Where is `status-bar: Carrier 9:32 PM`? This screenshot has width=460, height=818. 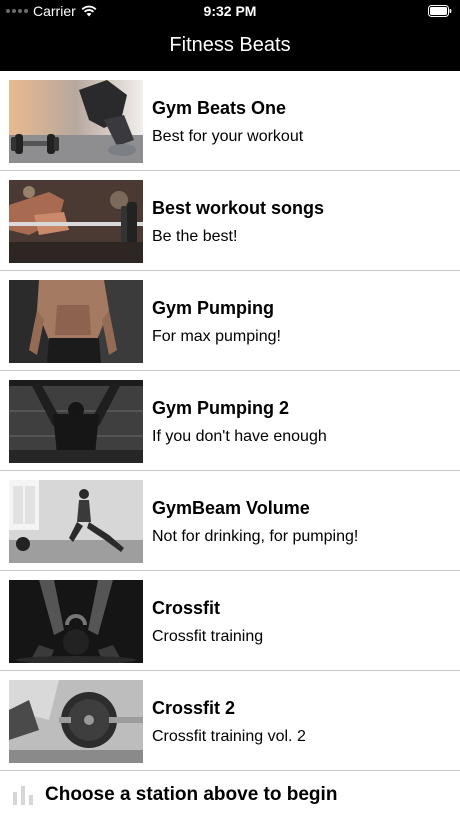
status-bar: Carrier 9:32 PM is located at coordinates (230, 12).